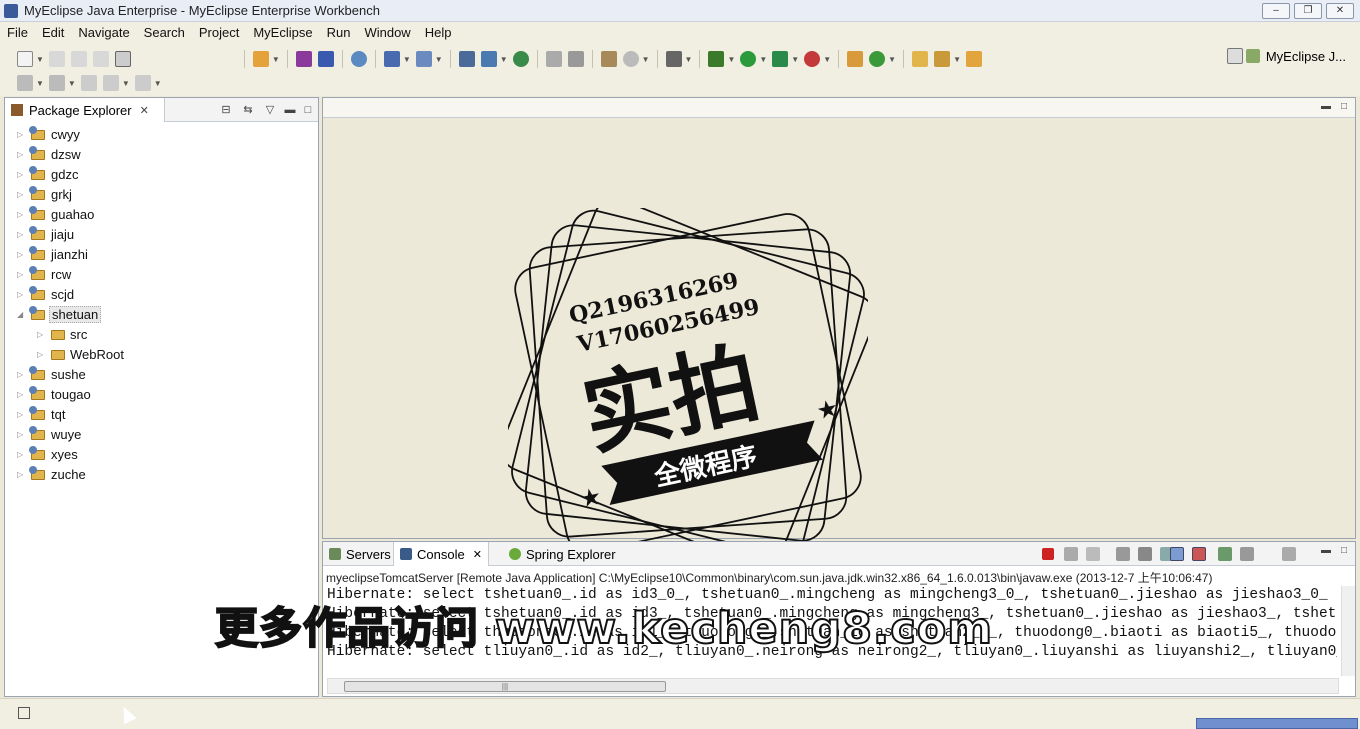 The image size is (1360, 729). What do you see at coordinates (325, 59) in the screenshot?
I see `package-icon` at bounding box center [325, 59].